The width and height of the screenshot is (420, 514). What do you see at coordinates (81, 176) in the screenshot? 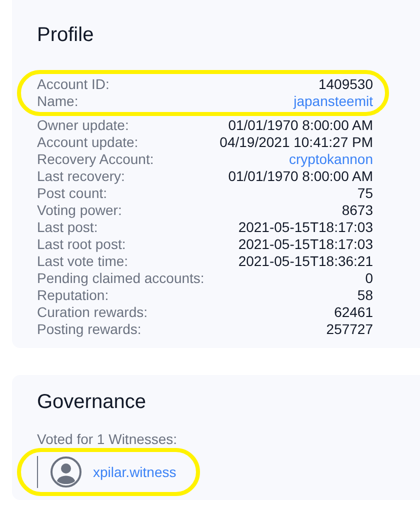
I see `field-label: Last recovery:` at bounding box center [81, 176].